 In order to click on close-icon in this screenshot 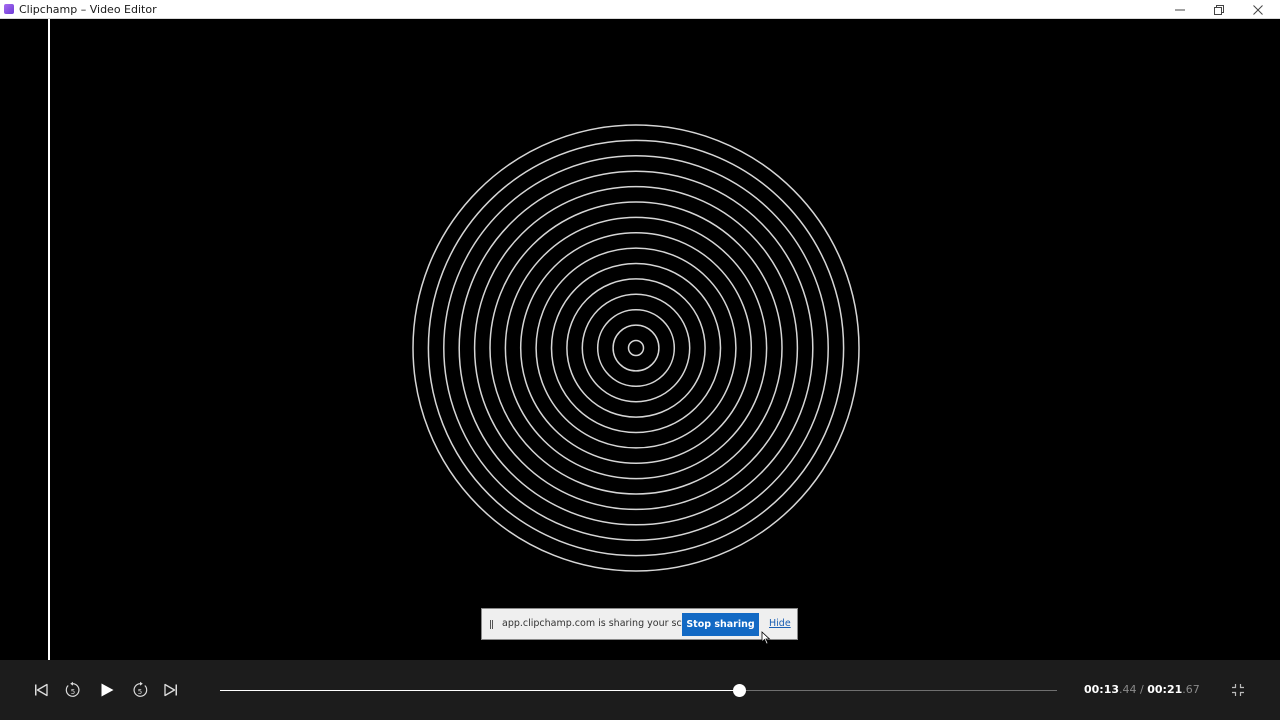, I will do `click(1258, 9)`.